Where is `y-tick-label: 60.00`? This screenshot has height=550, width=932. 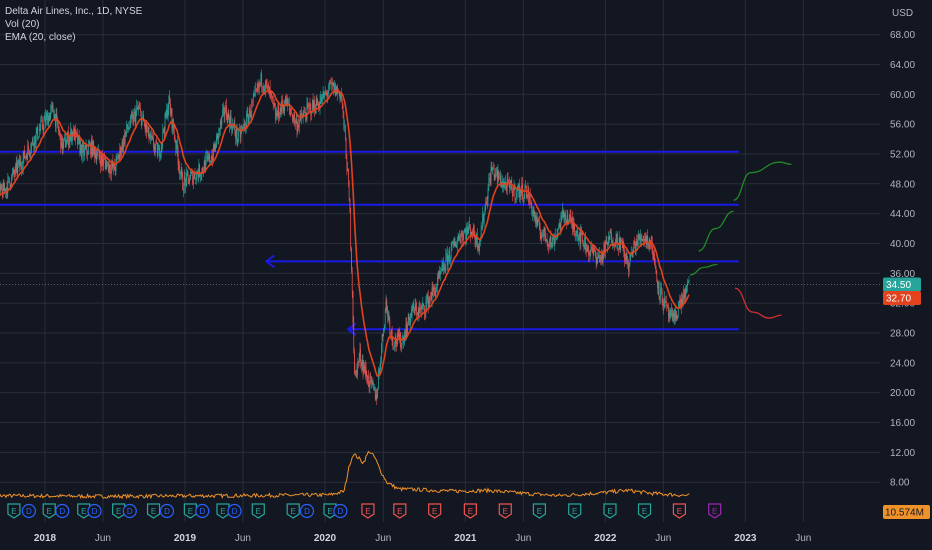 y-tick-label: 60.00 is located at coordinates (902, 95).